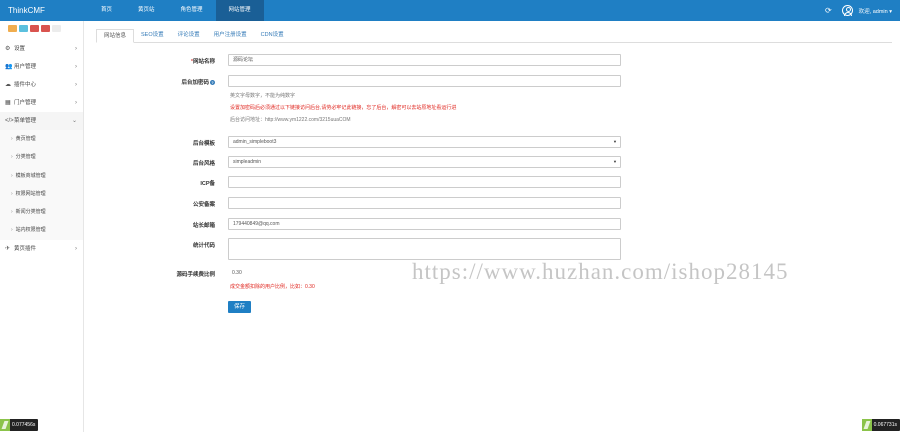  What do you see at coordinates (41, 139) in the screenshot?
I see `sidebar-subitem: 黄页管理` at bounding box center [41, 139].